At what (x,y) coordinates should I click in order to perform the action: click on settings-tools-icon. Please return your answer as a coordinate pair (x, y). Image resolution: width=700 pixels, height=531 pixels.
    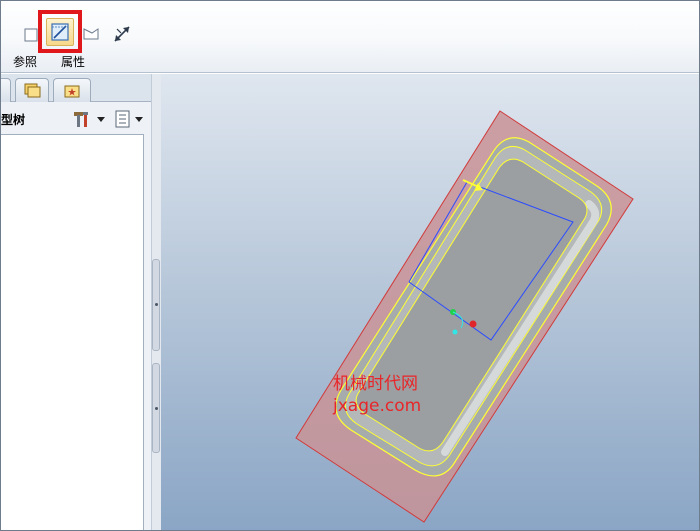
    Looking at the image, I should click on (80, 119).